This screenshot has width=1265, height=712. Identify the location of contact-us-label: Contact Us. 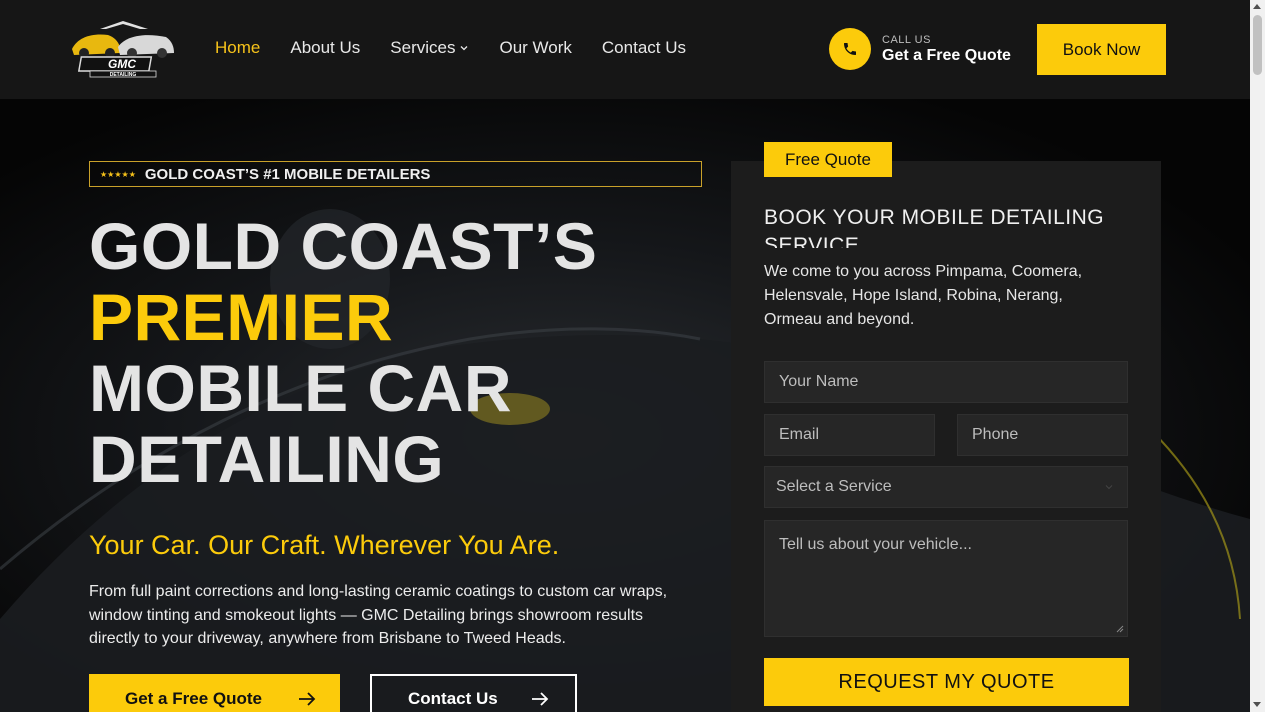
(453, 698).